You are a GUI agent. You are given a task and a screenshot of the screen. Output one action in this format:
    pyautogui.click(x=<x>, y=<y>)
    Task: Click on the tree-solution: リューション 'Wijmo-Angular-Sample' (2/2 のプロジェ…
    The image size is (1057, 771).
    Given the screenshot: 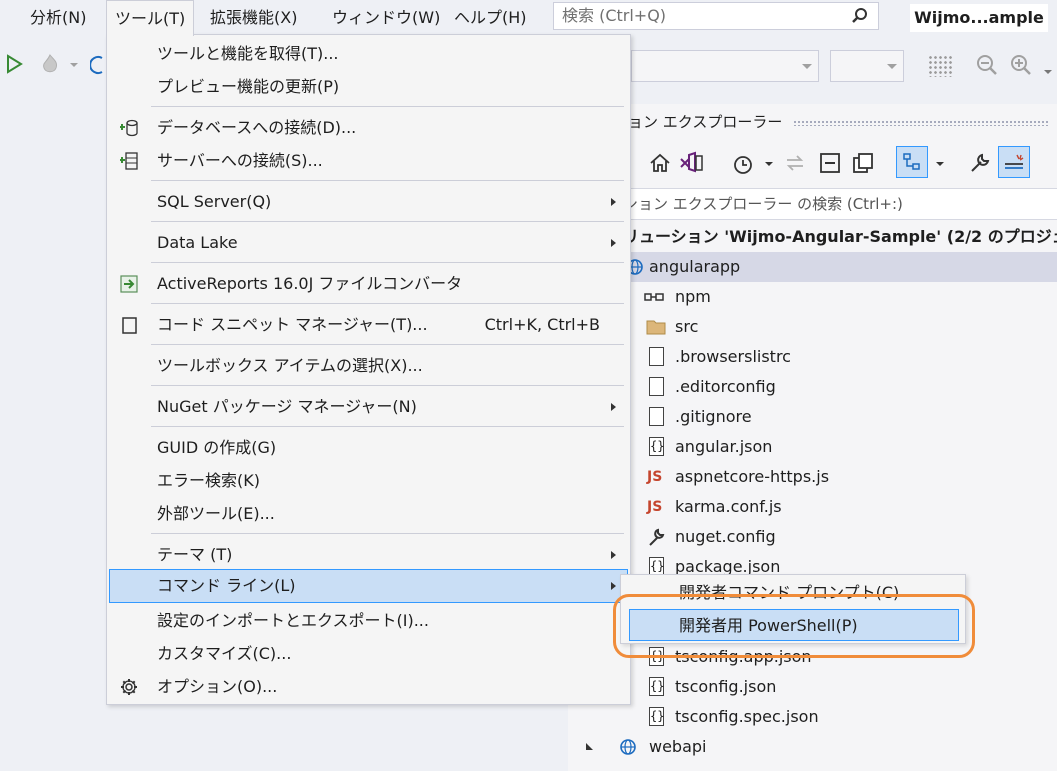 What is the action you would take?
    pyautogui.click(x=812, y=237)
    